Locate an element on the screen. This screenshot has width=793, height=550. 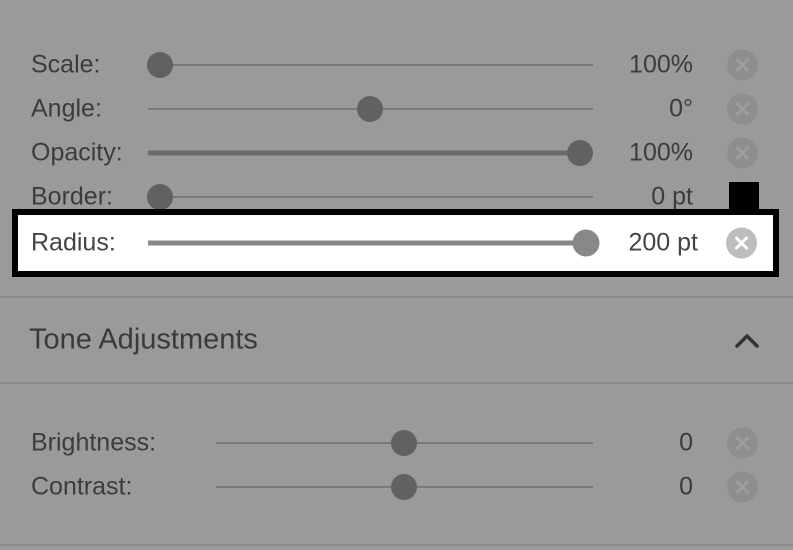
border-color-swatch is located at coordinates (744, 197).